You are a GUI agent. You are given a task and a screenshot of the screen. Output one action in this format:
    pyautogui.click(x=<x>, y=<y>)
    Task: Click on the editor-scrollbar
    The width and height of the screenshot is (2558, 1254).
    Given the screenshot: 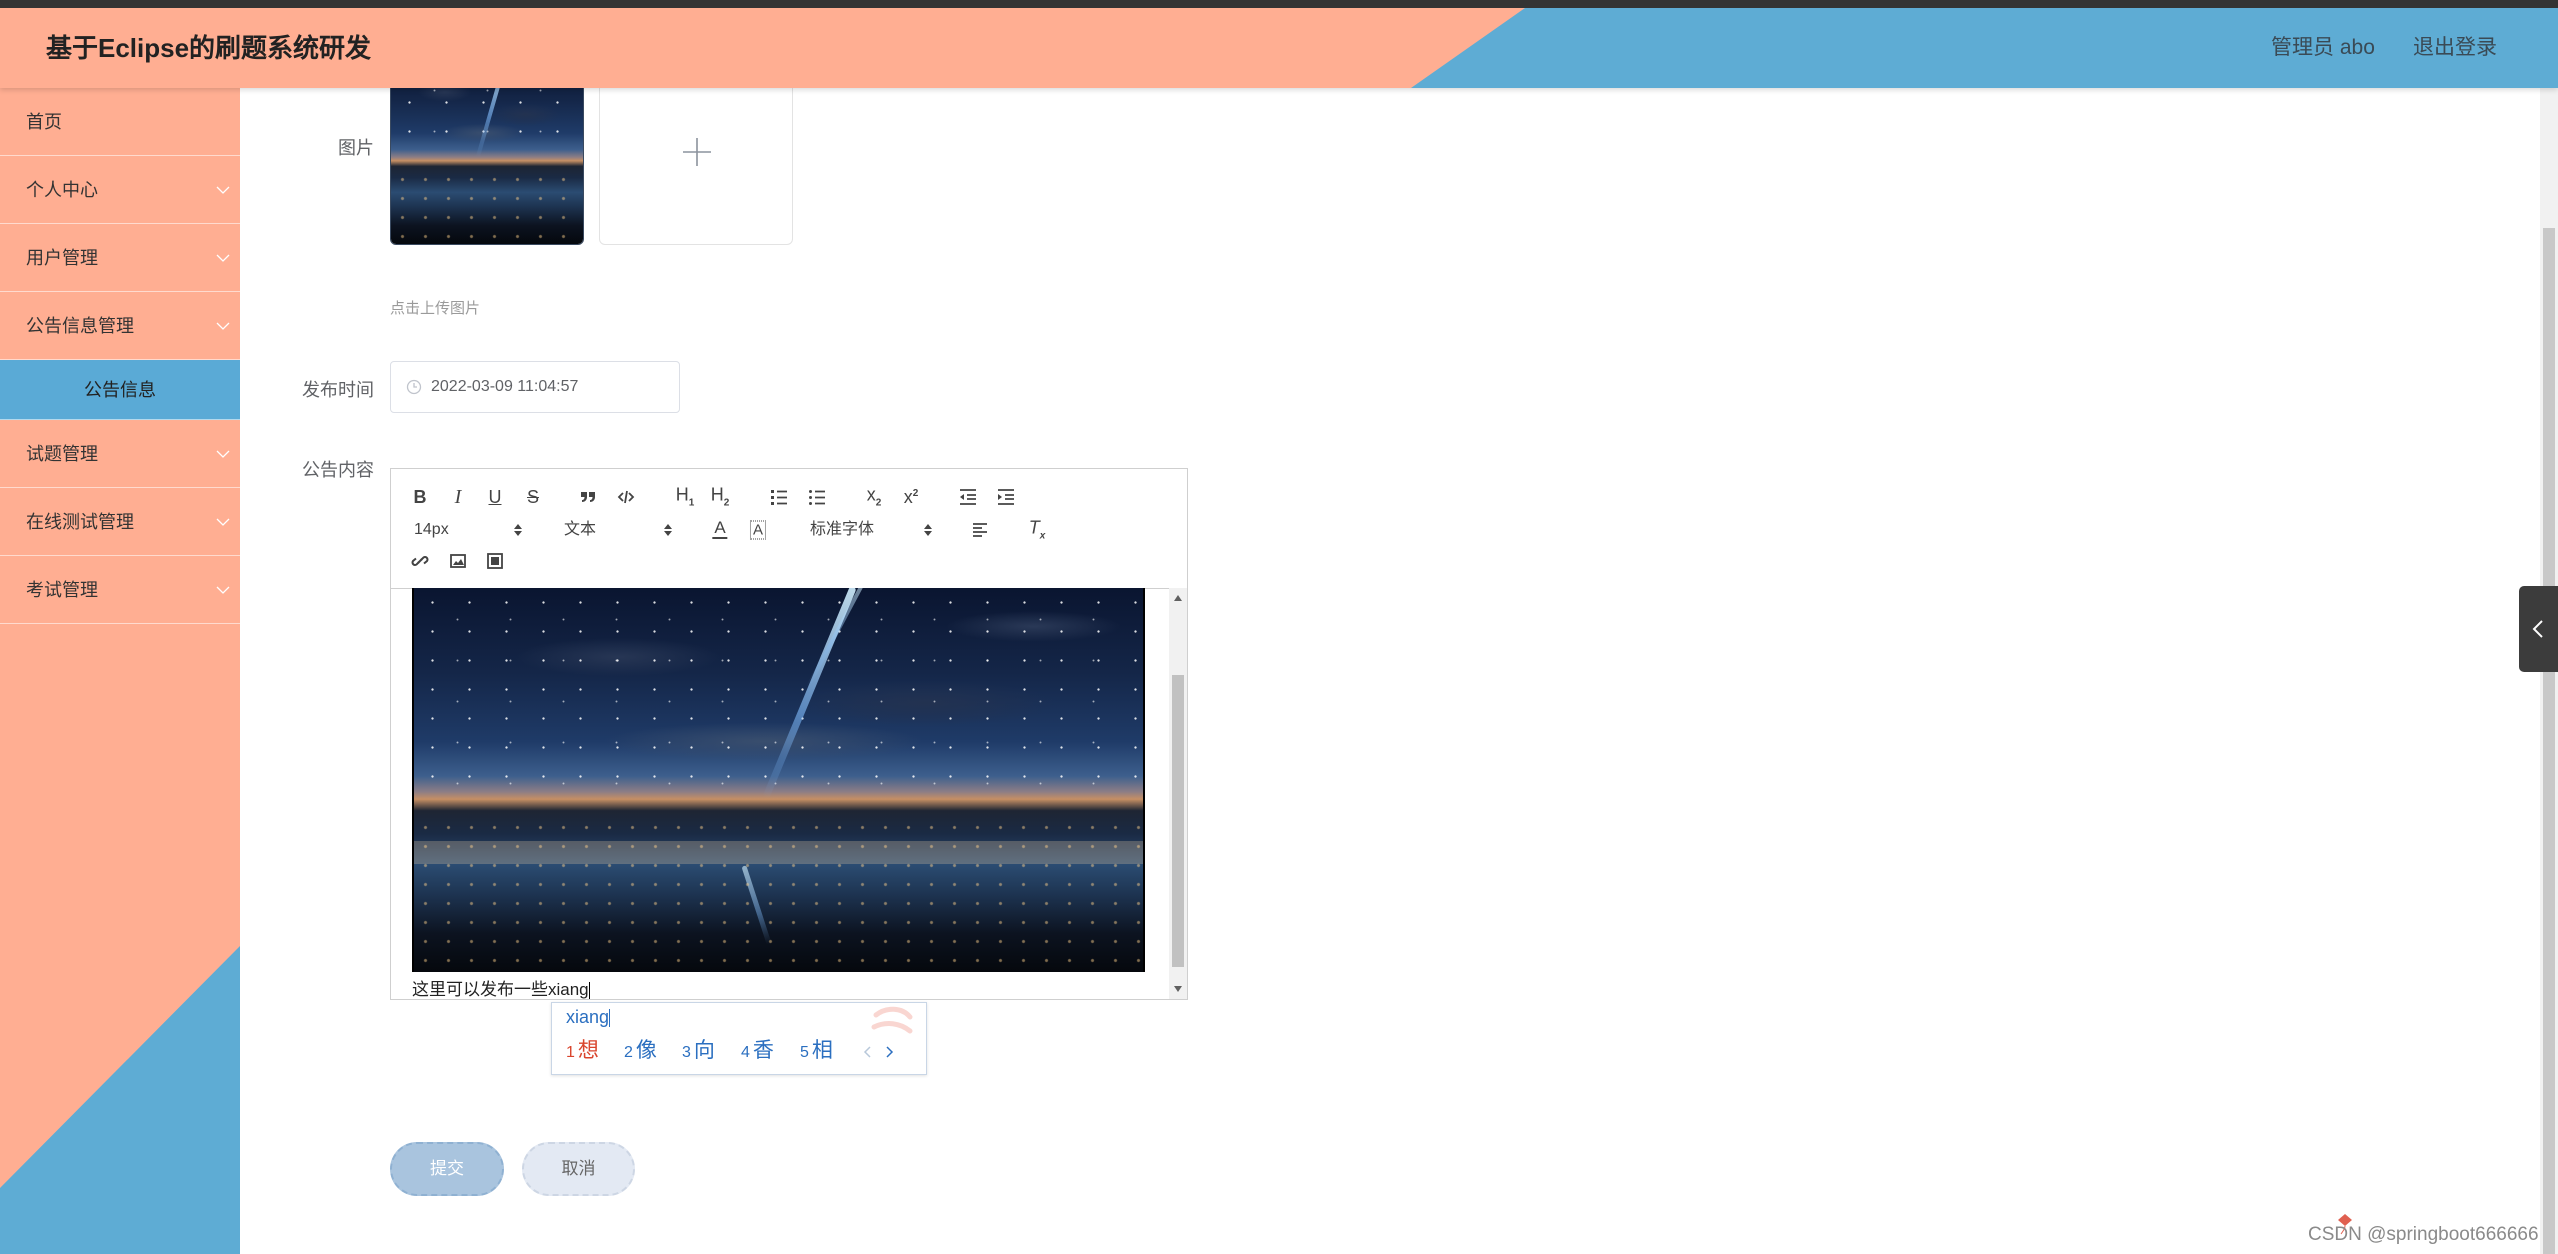 What is the action you would take?
    pyautogui.click(x=1178, y=793)
    